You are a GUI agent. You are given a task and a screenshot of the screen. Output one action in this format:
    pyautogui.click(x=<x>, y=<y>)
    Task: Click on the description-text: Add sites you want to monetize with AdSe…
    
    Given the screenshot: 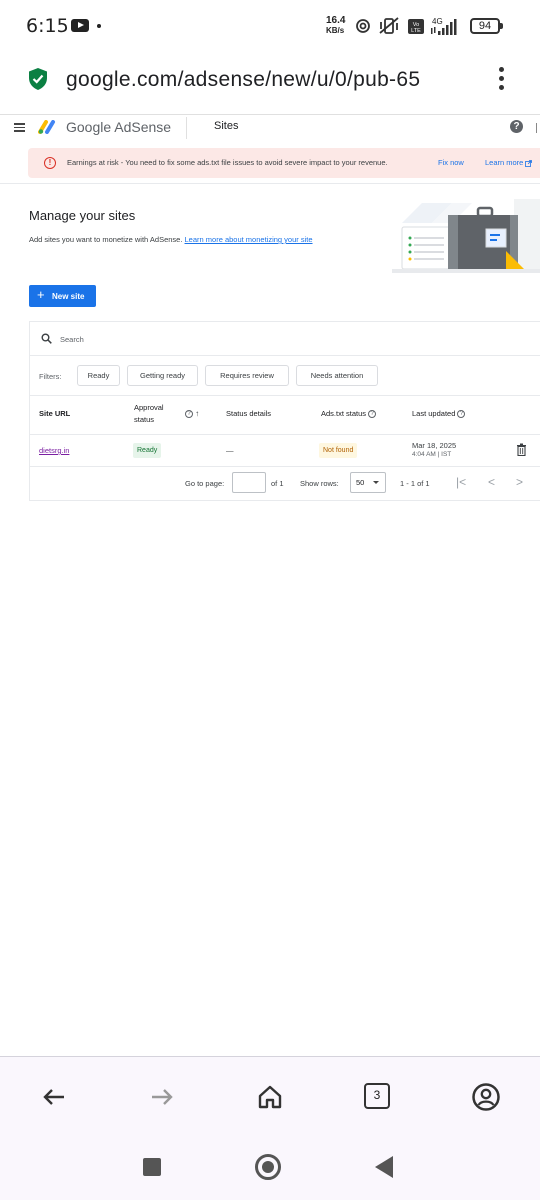 What is the action you would take?
    pyautogui.click(x=106, y=239)
    